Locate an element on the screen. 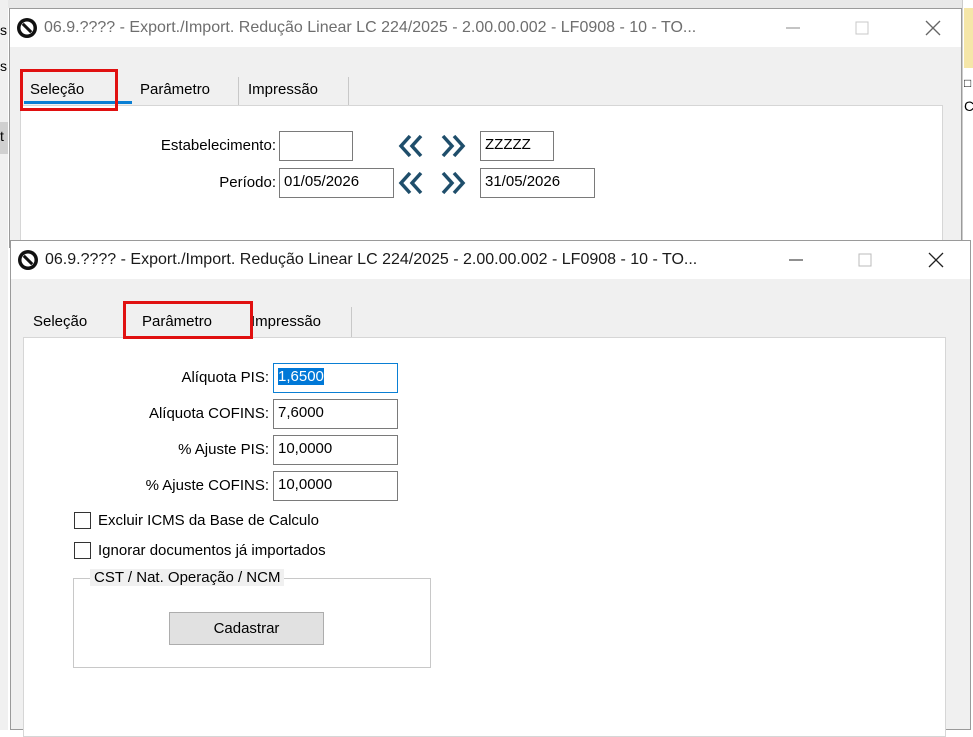 The width and height of the screenshot is (973, 737). excluir-icms-label: Excluir ICMS da Base de Calculo is located at coordinates (208, 520).